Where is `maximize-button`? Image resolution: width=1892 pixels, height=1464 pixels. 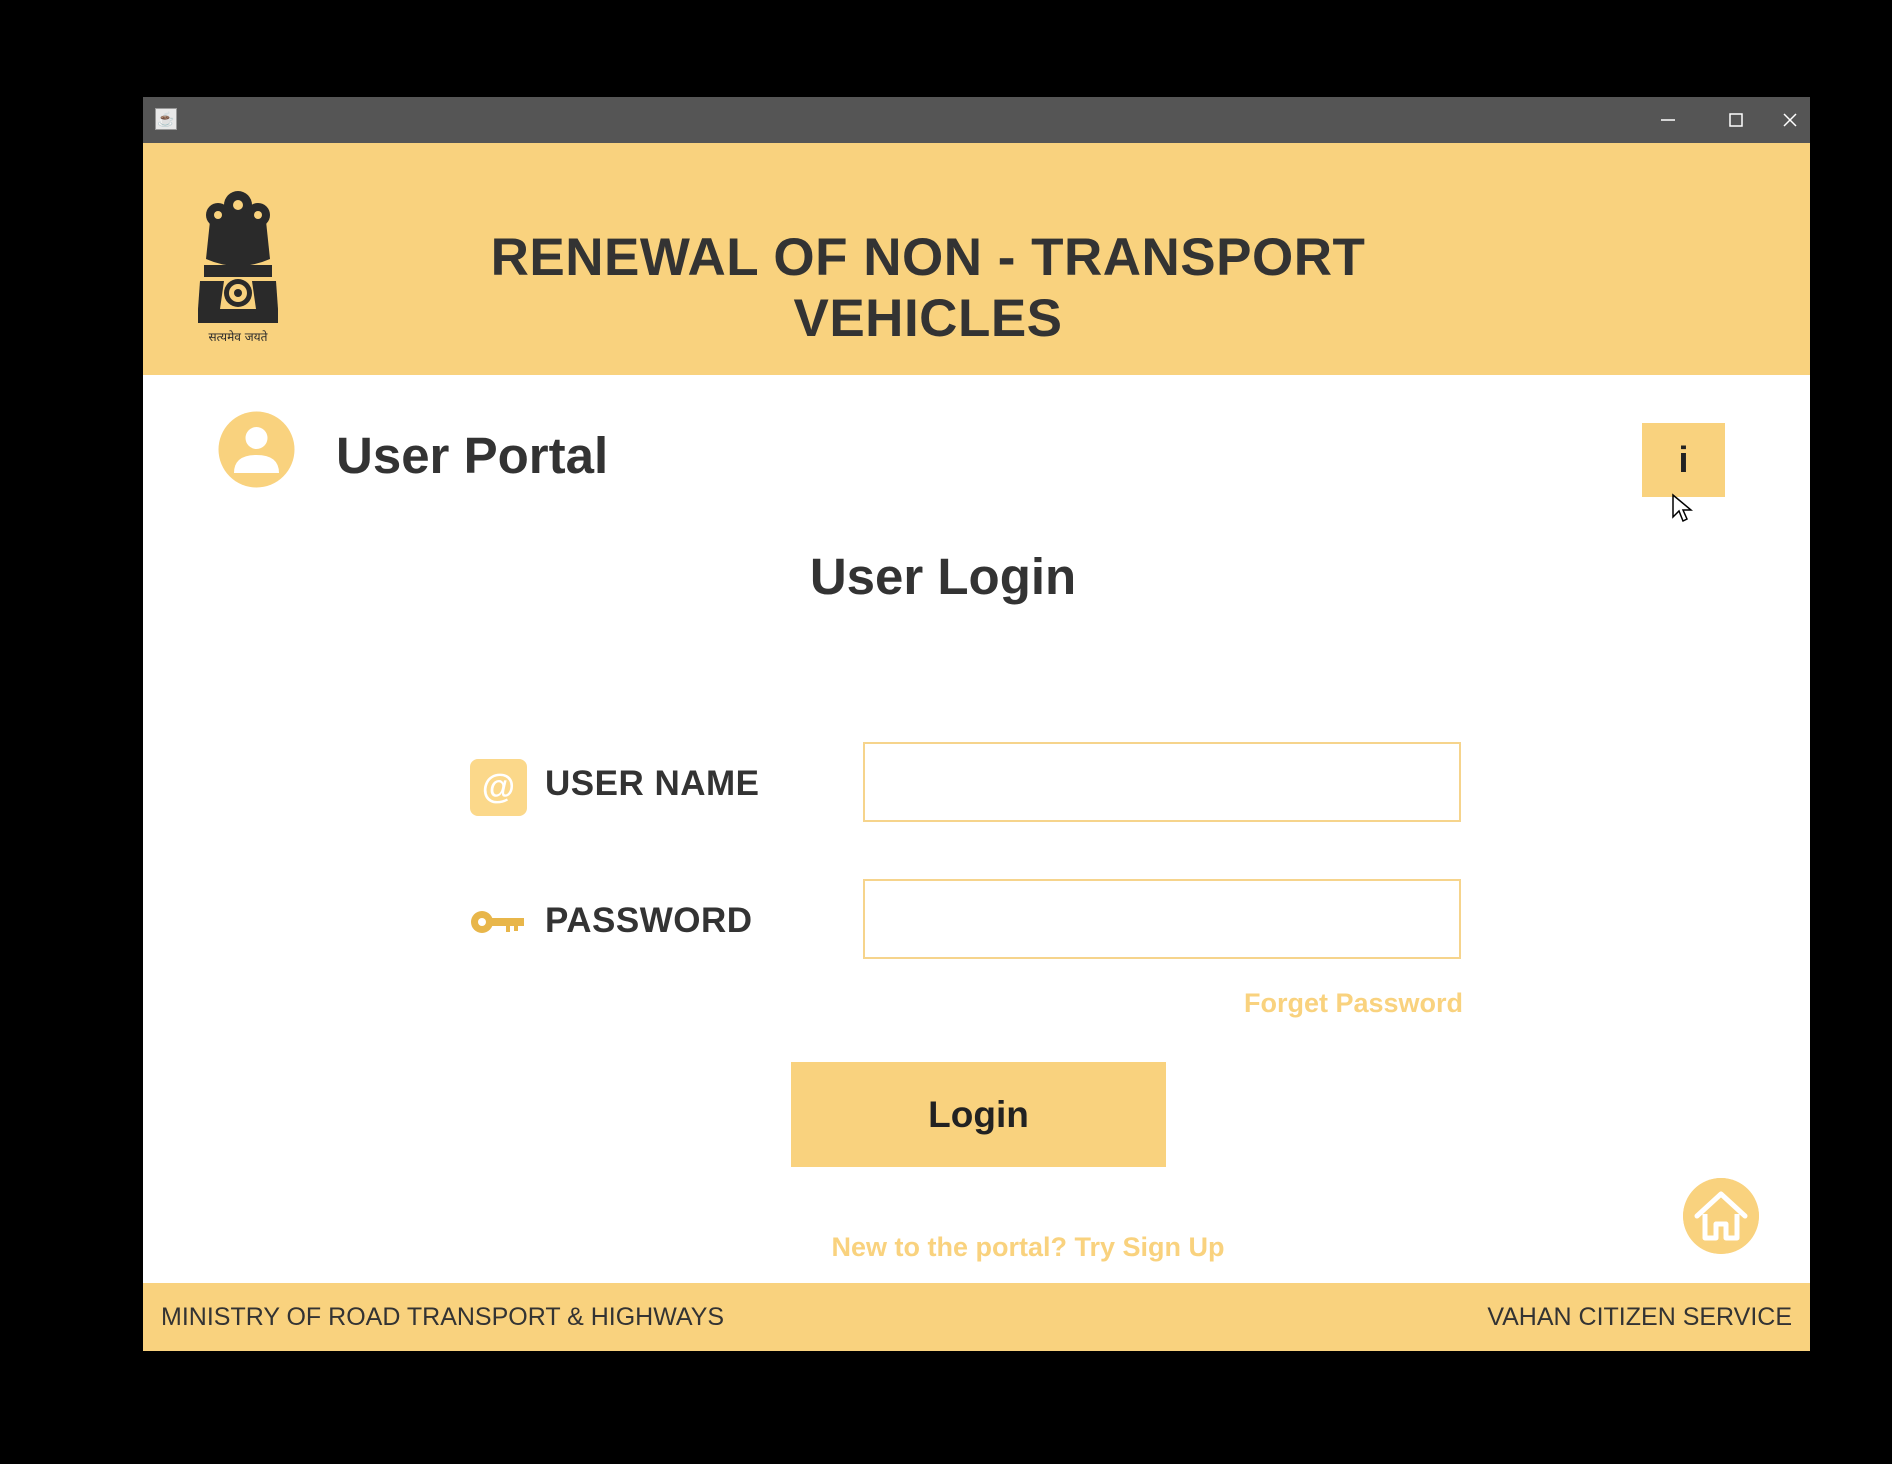
maximize-button is located at coordinates (1736, 120).